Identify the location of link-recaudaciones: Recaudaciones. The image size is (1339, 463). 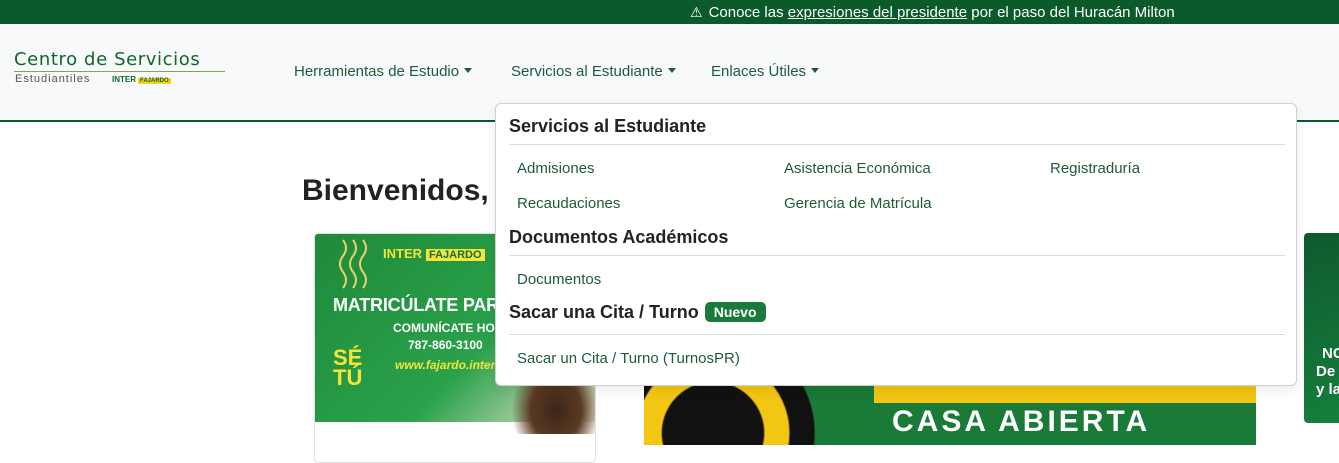
(568, 203).